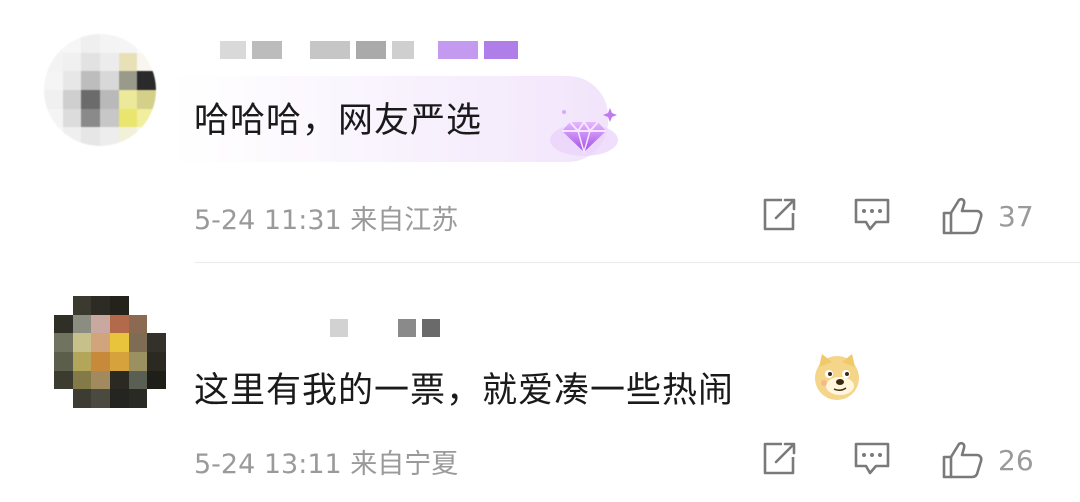 The height and width of the screenshot is (502, 1080). I want to click on like-button: 26, so click(987, 460).